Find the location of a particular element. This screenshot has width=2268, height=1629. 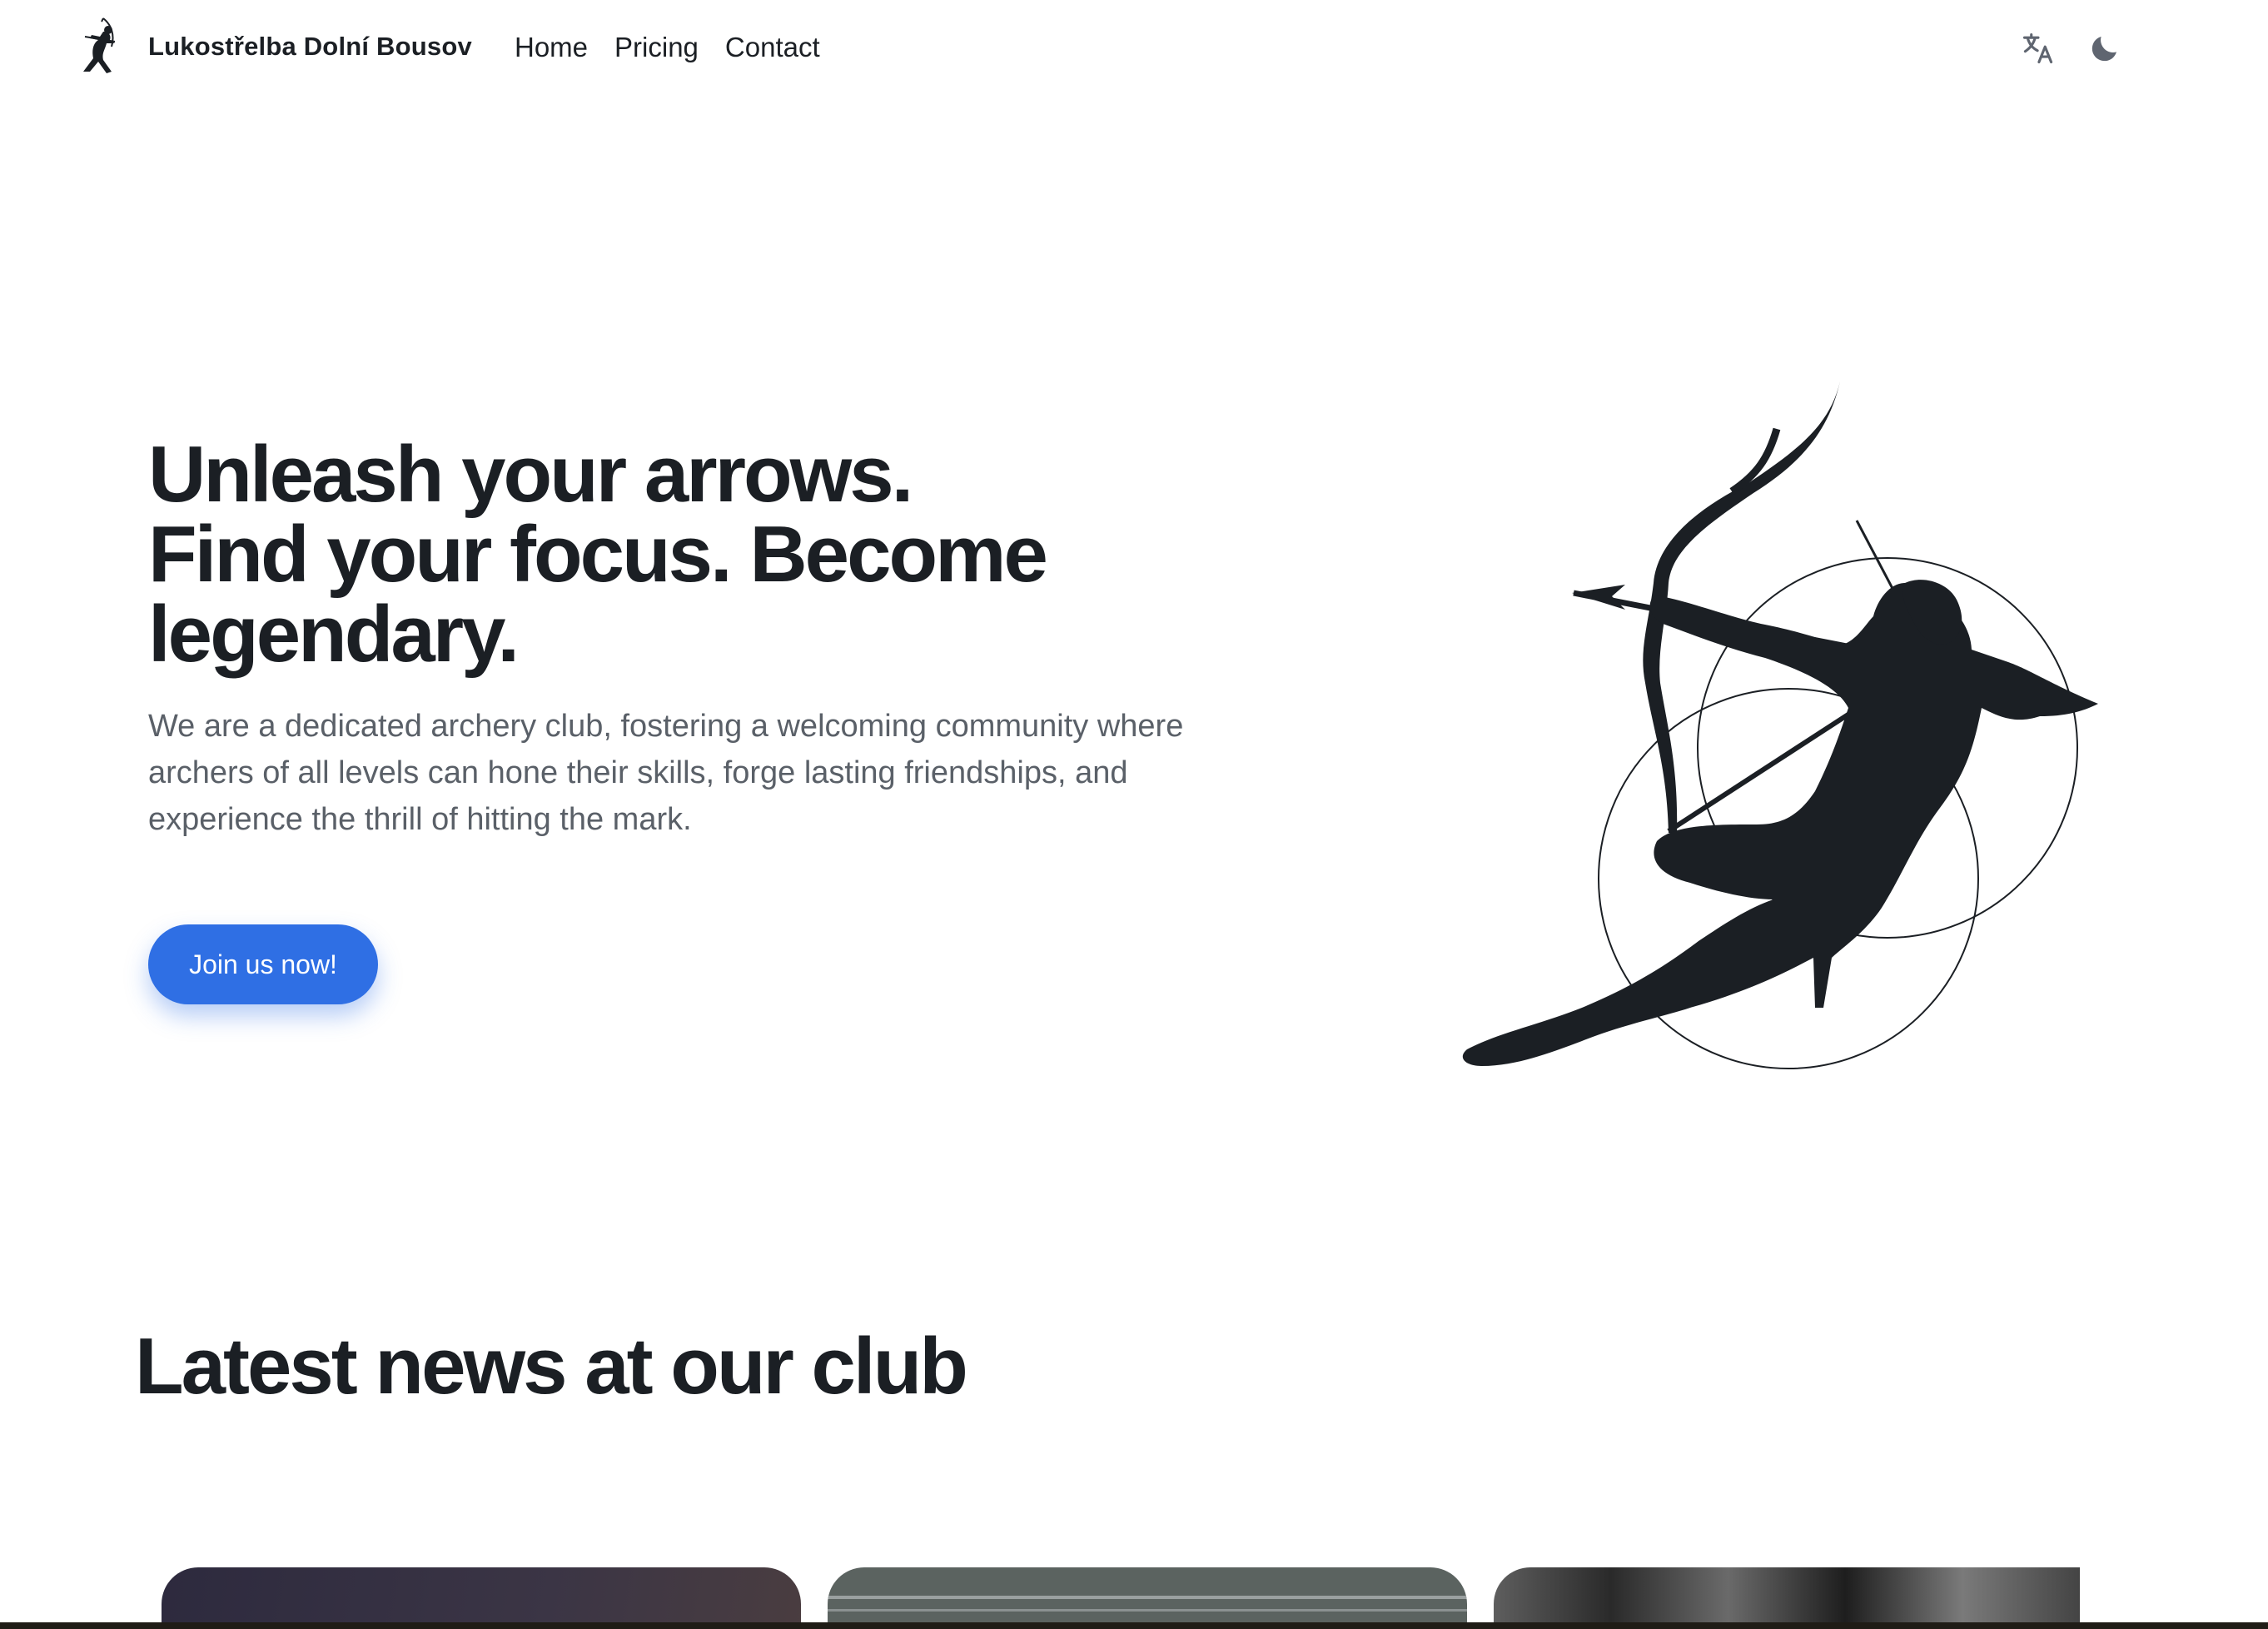

archer-logo-icon is located at coordinates (100, 45).